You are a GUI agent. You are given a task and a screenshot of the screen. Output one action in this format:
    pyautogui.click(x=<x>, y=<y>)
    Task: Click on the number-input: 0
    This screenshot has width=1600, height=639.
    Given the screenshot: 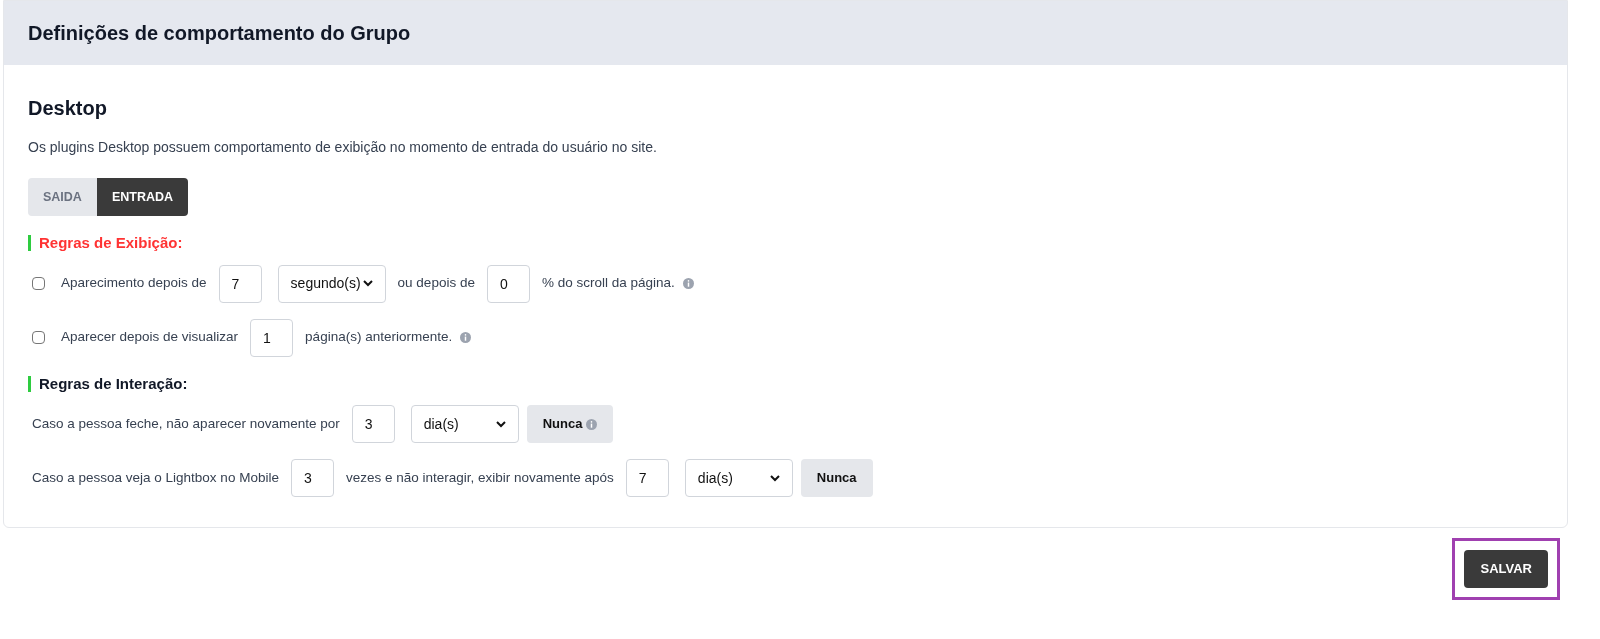 What is the action you would take?
    pyautogui.click(x=508, y=283)
    